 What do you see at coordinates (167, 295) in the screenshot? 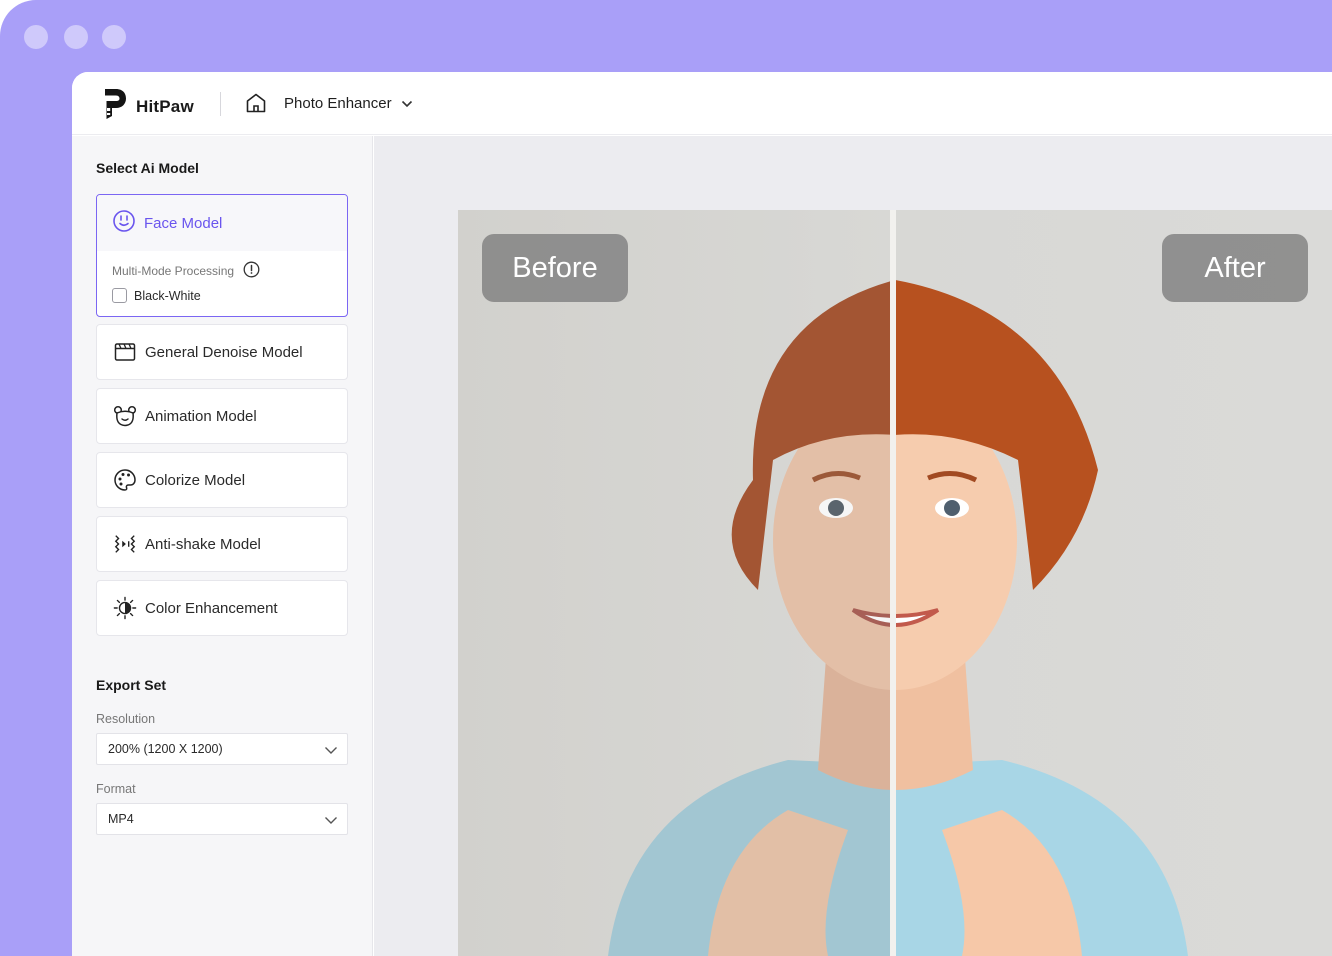
I see `black-white-label: Black-White` at bounding box center [167, 295].